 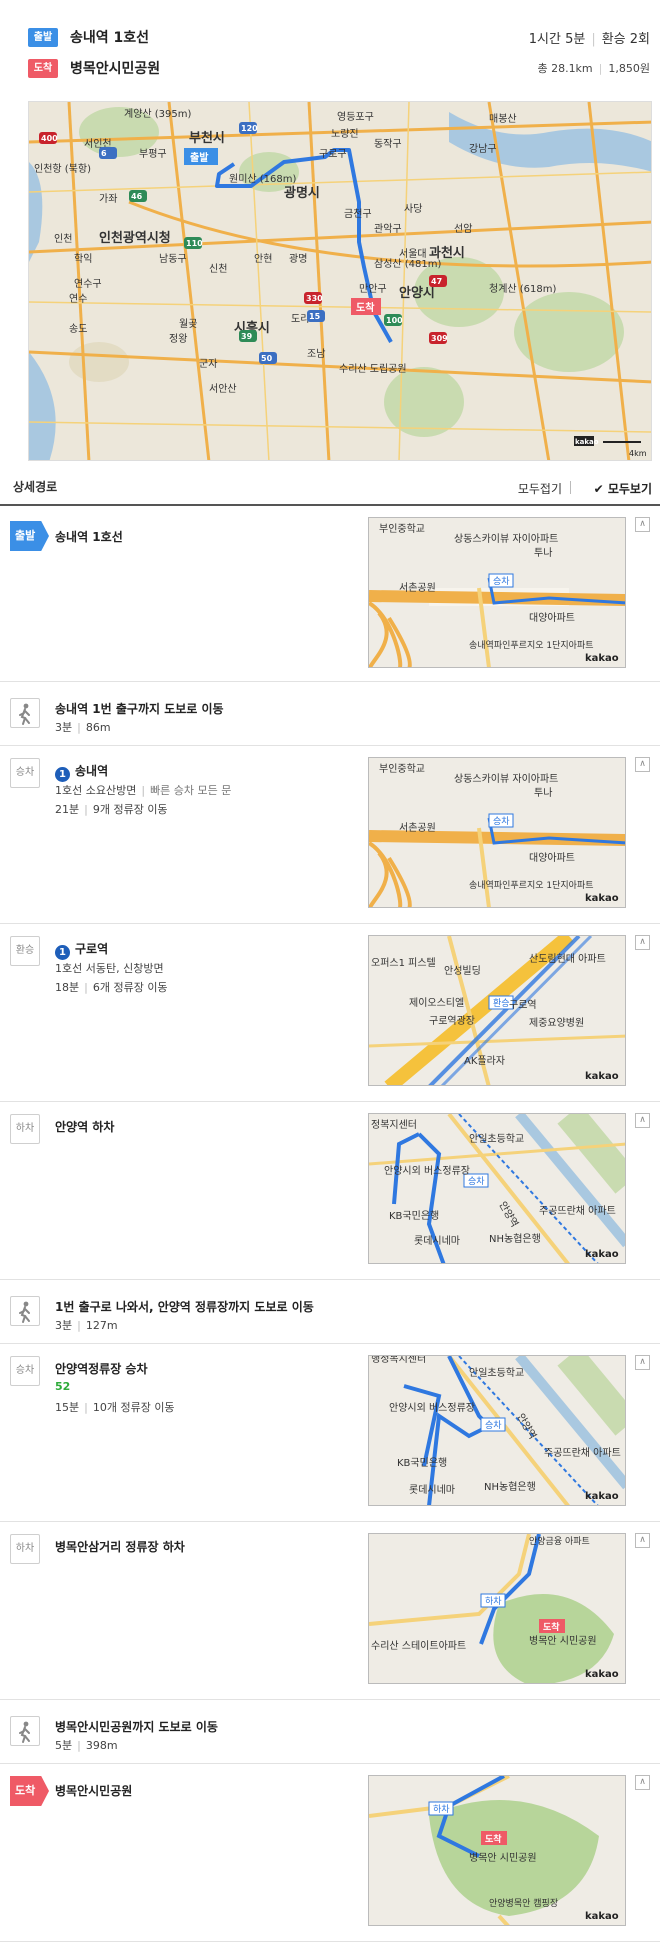 What do you see at coordinates (223, 389) in the screenshot?
I see `overview-map-label: 서안산` at bounding box center [223, 389].